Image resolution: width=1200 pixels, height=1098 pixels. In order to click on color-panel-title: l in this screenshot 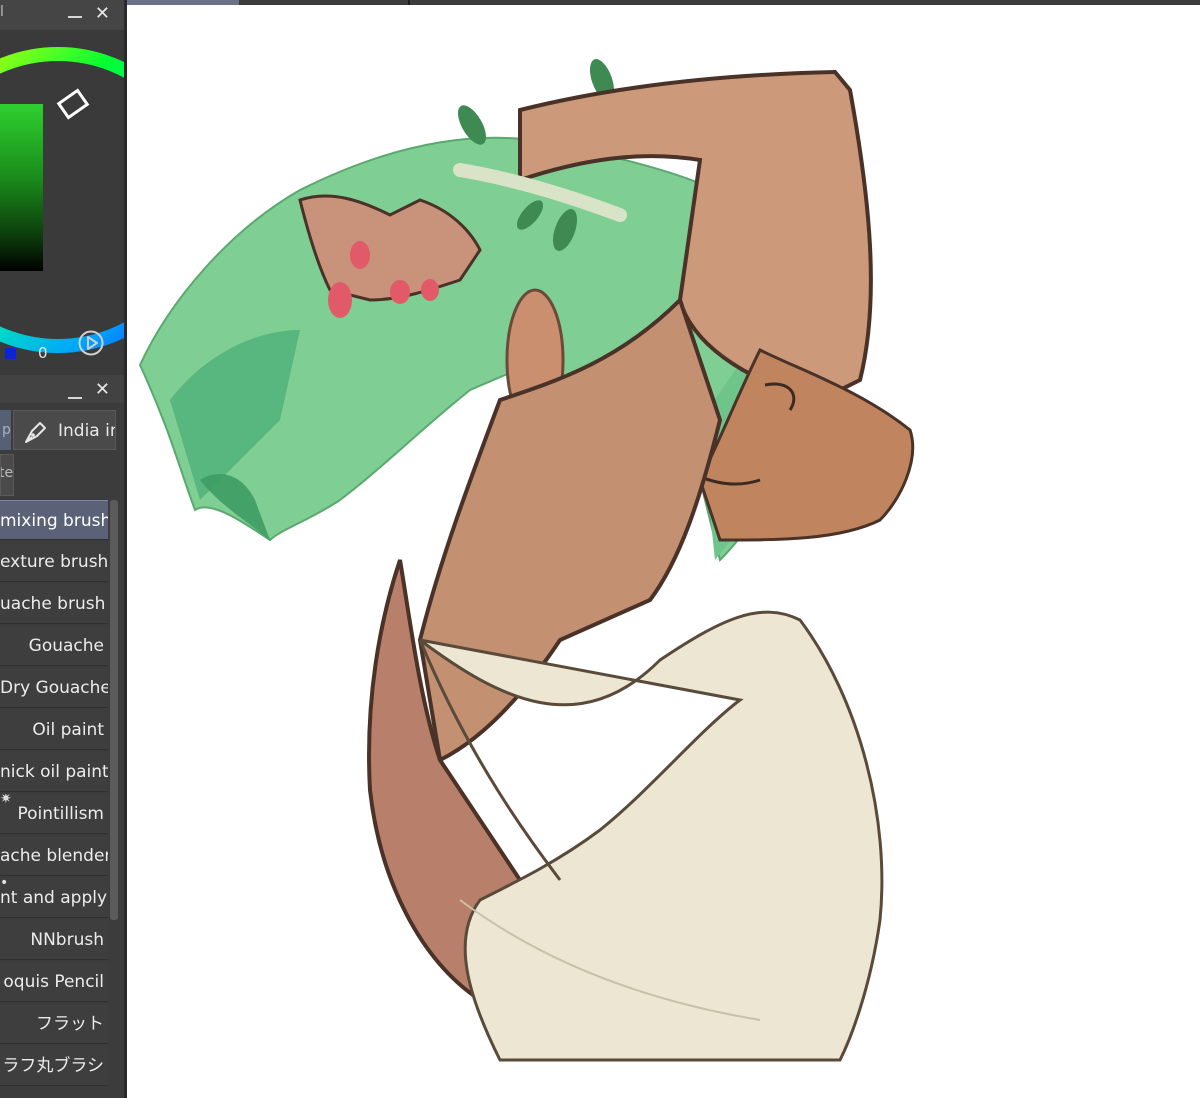, I will do `click(2, 12)`.